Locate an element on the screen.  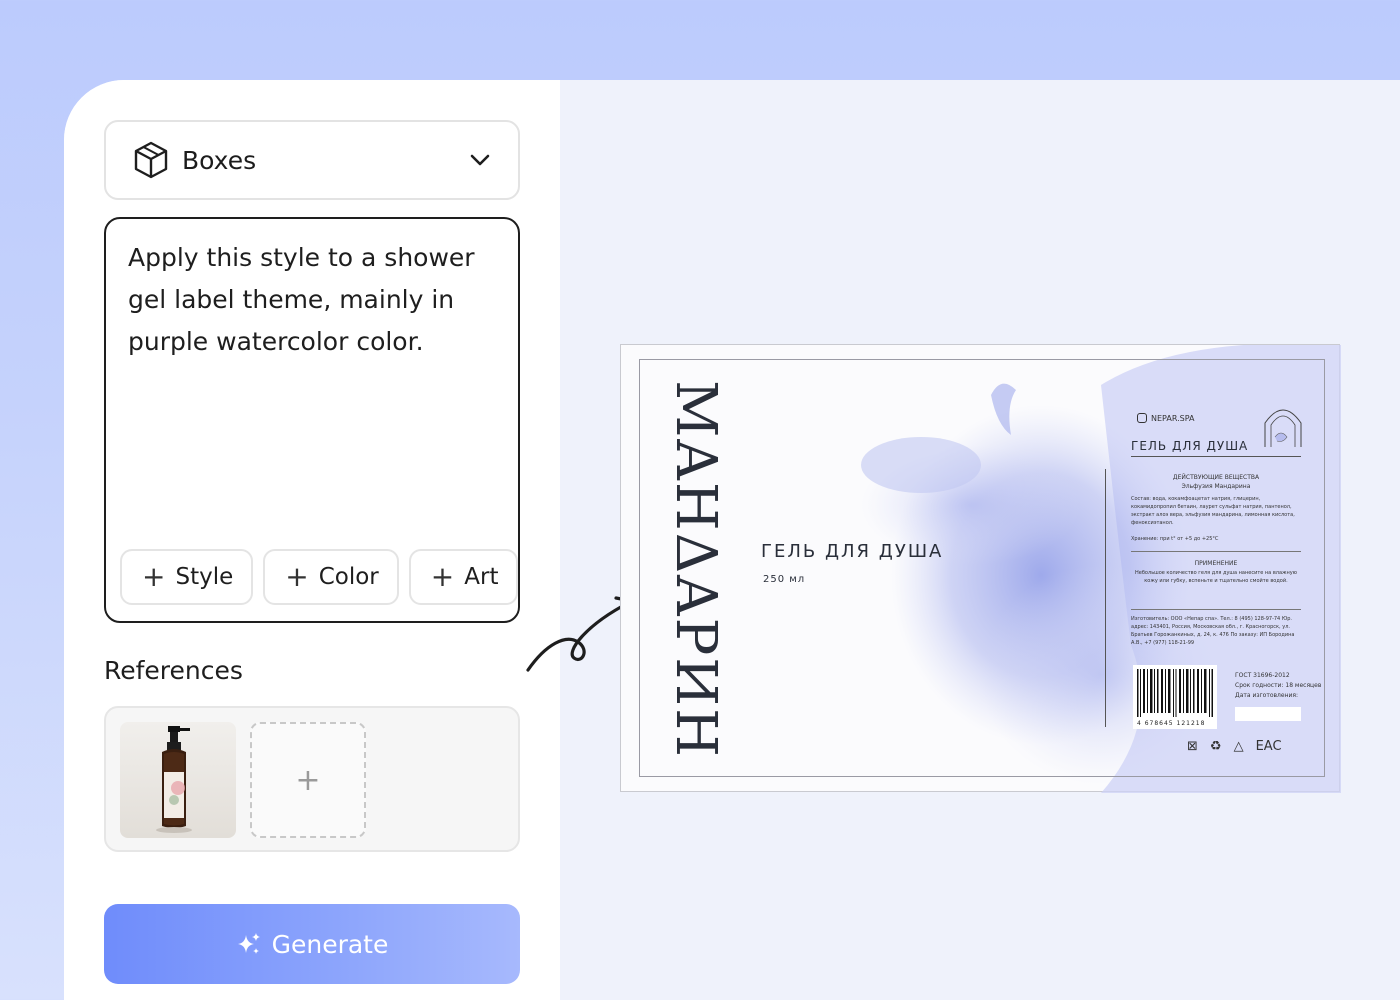
references-box: + is located at coordinates (312, 779).